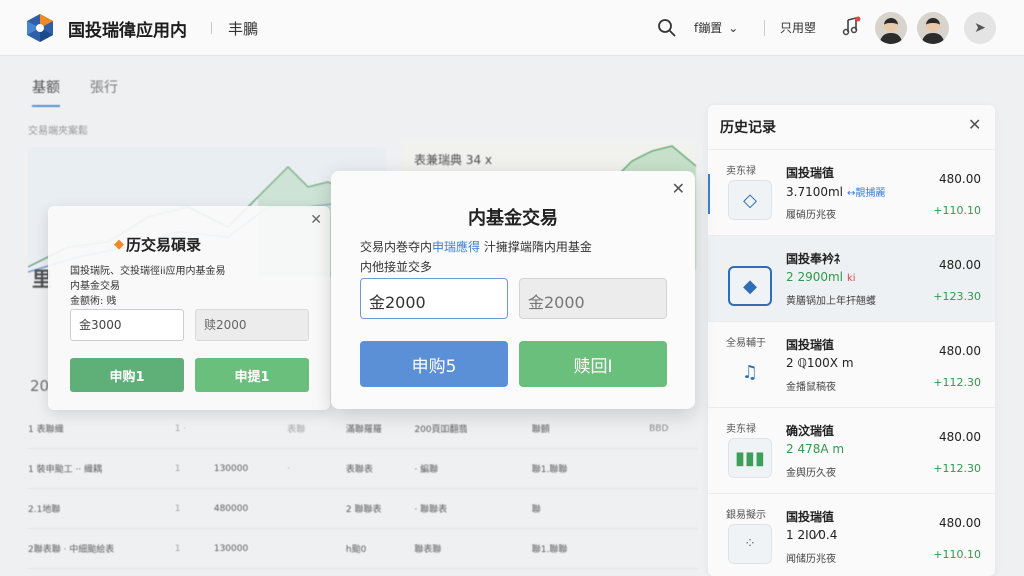 This screenshot has height=576, width=1024. Describe the element at coordinates (750, 458) in the screenshot. I see `audio-wave-icon: ▮▮▮` at that location.